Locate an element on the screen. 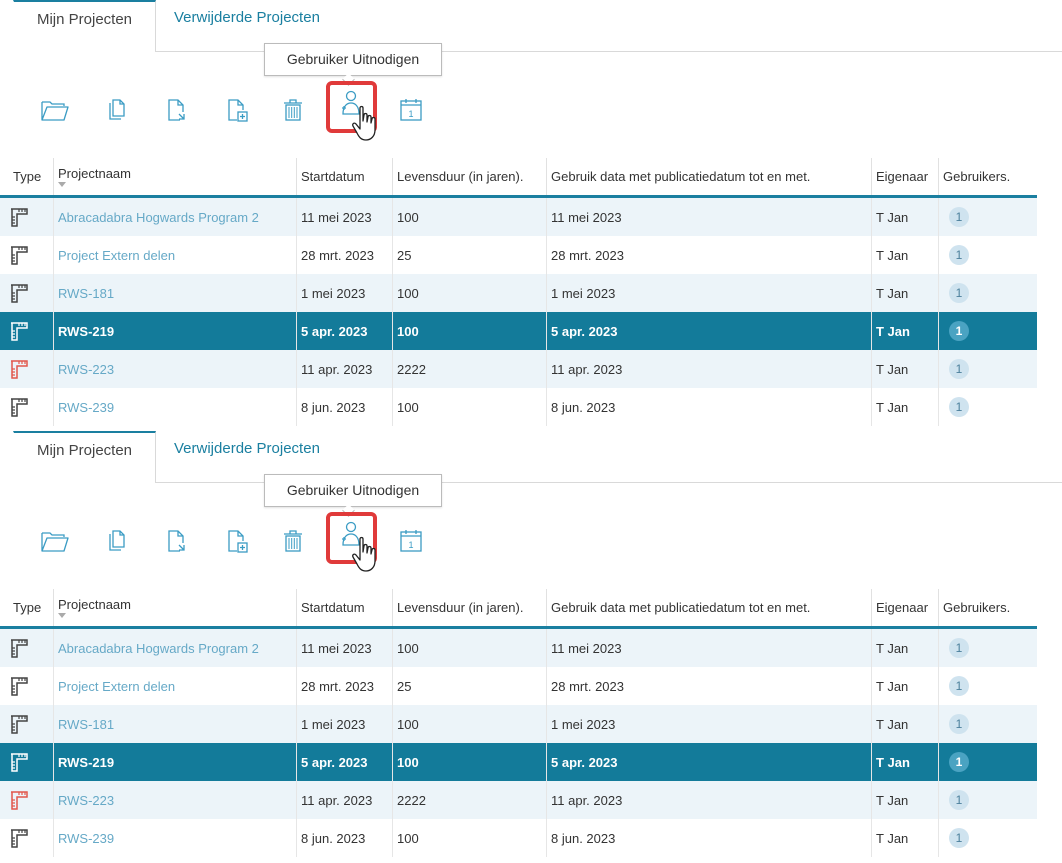 The width and height of the screenshot is (1062, 863). cell-projectnaam: RWS-239 is located at coordinates (175, 838).